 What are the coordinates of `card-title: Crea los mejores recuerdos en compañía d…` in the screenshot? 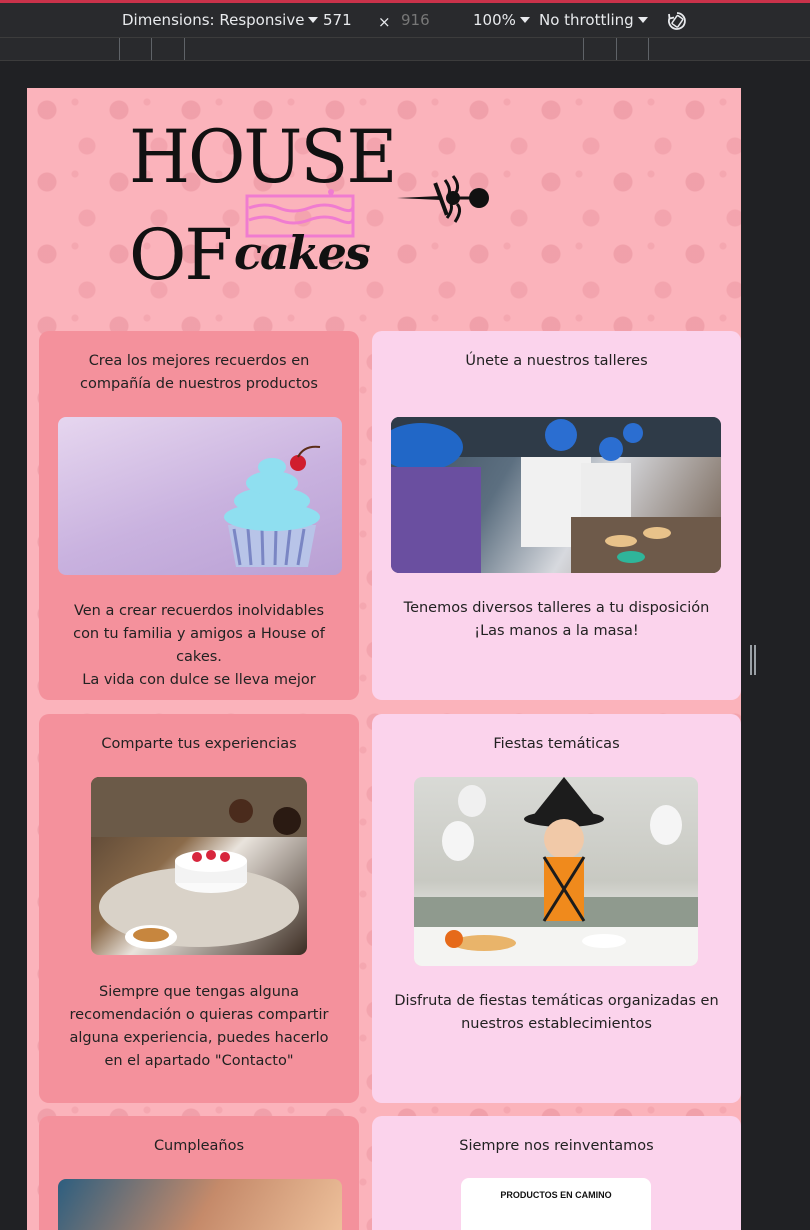 It's located at (199, 372).